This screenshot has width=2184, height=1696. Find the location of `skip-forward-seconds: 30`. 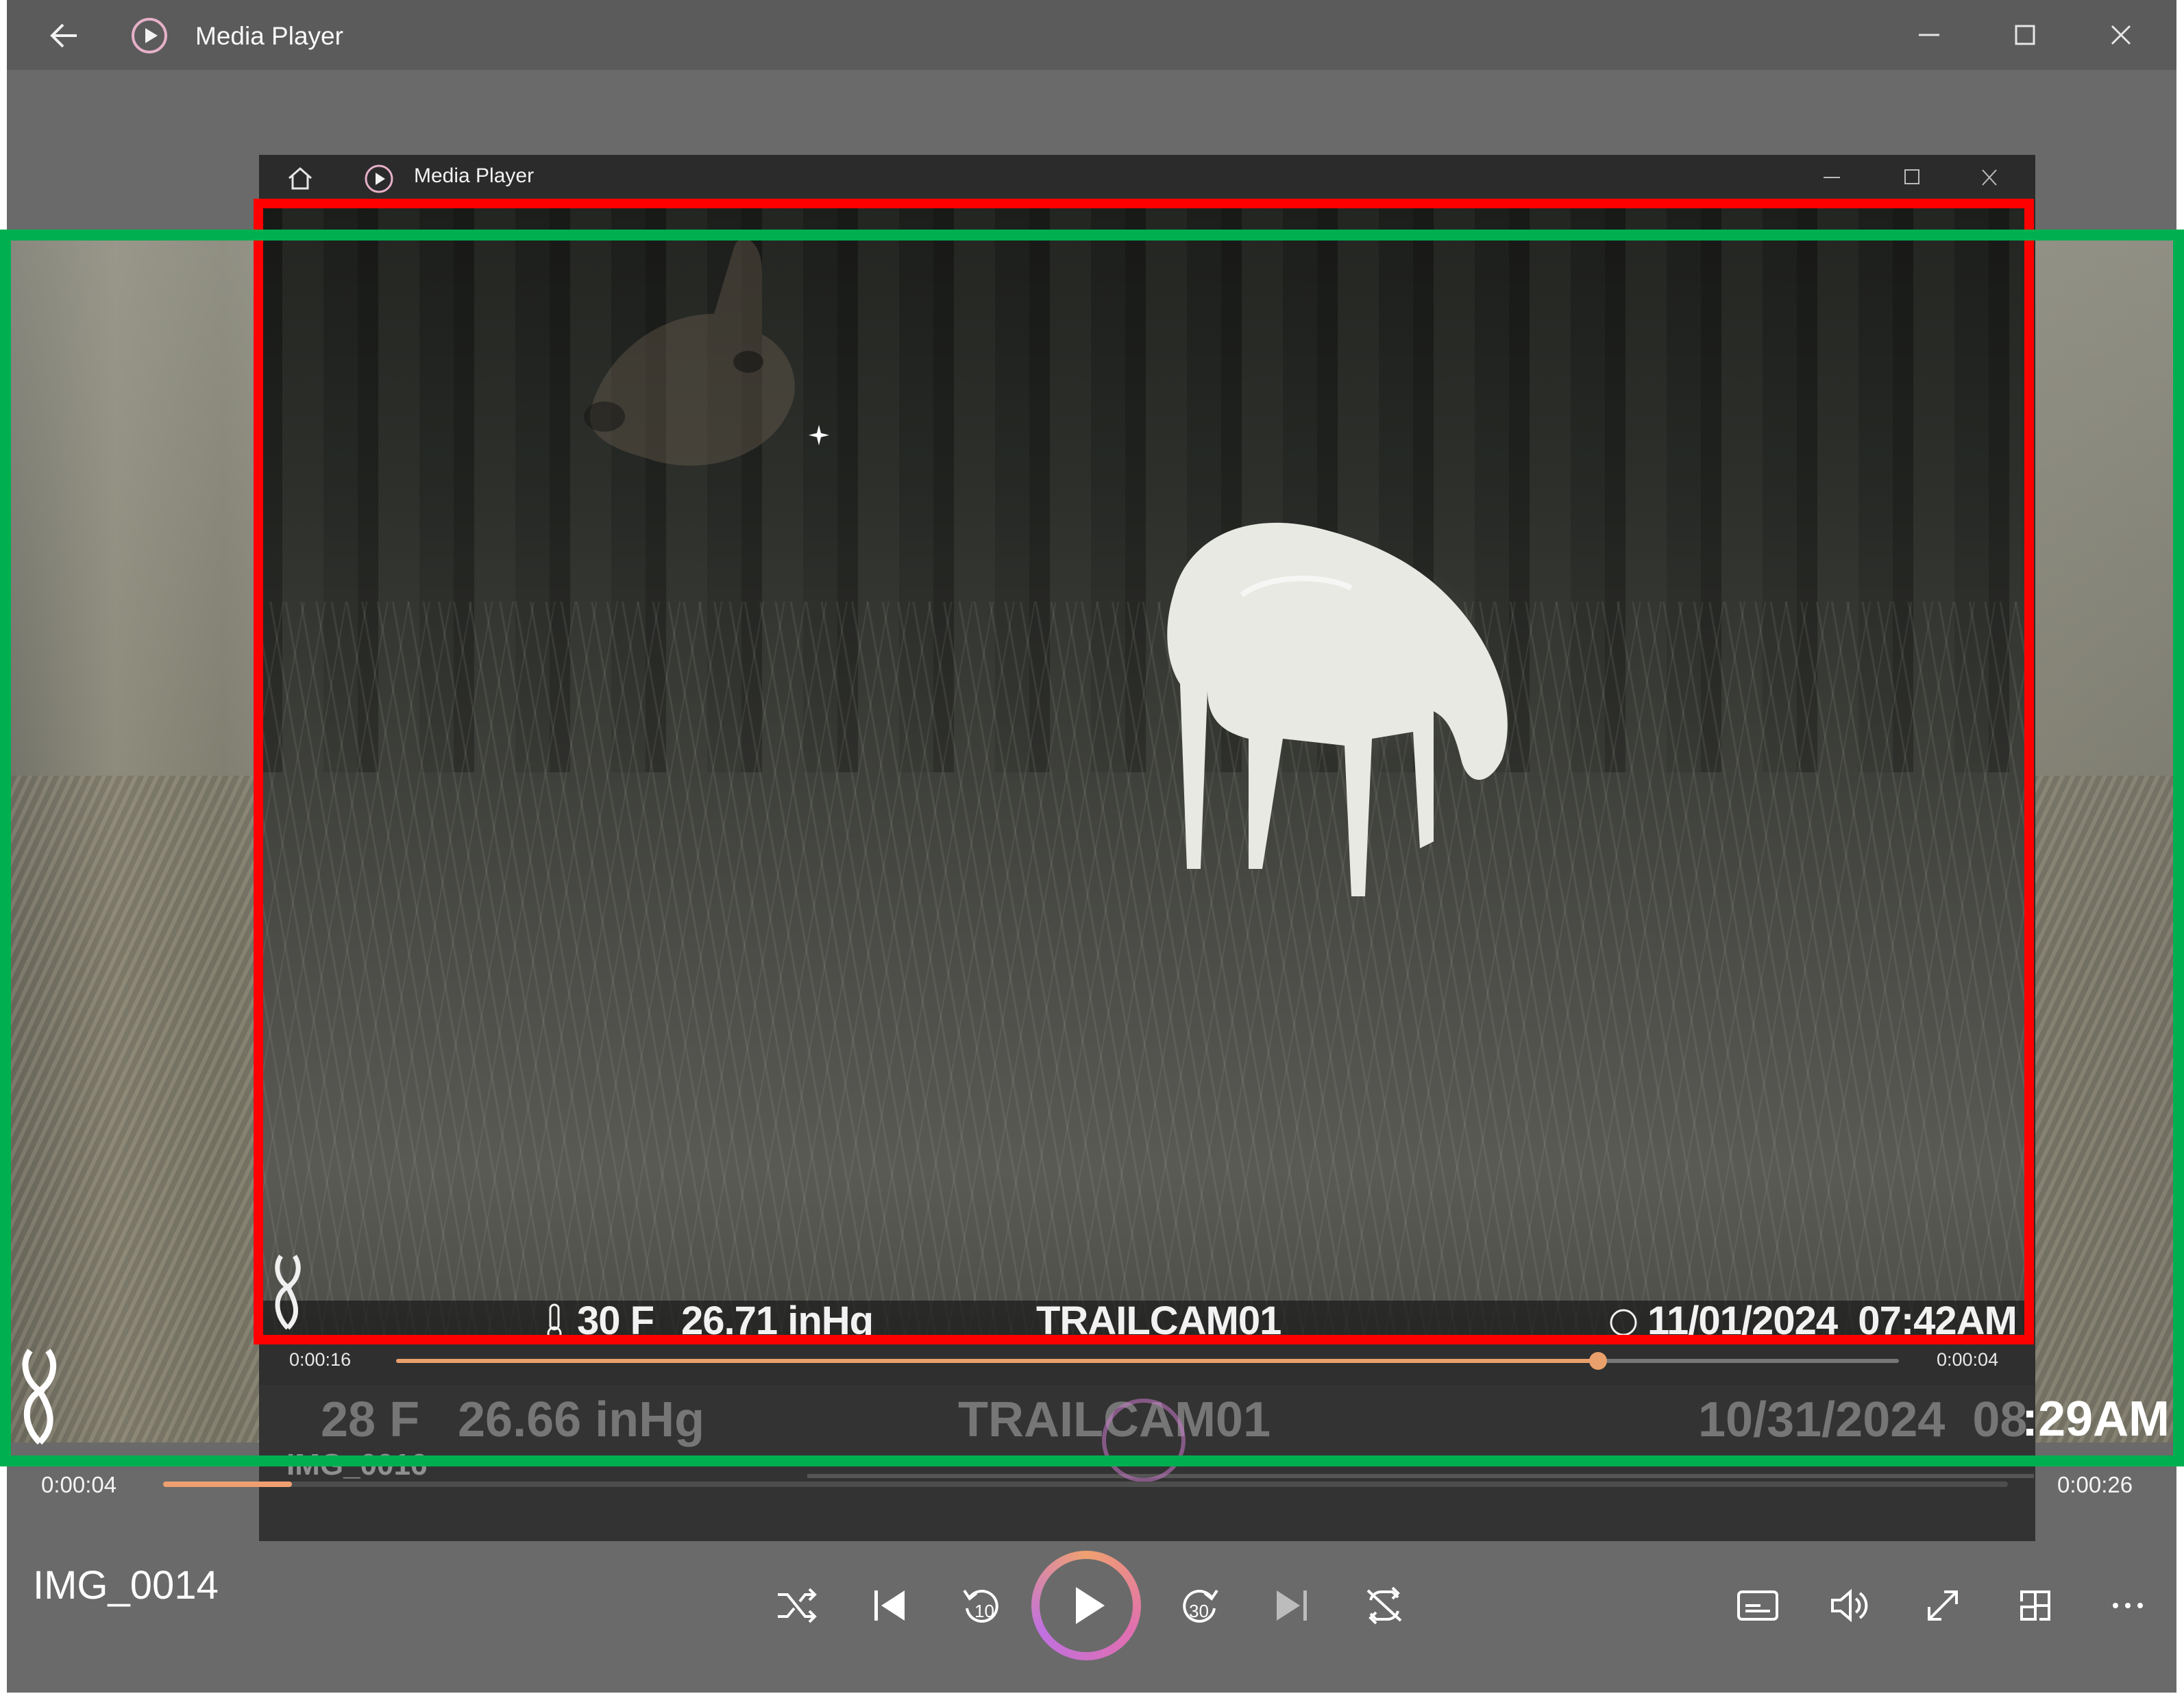

skip-forward-seconds: 30 is located at coordinates (1199, 1611).